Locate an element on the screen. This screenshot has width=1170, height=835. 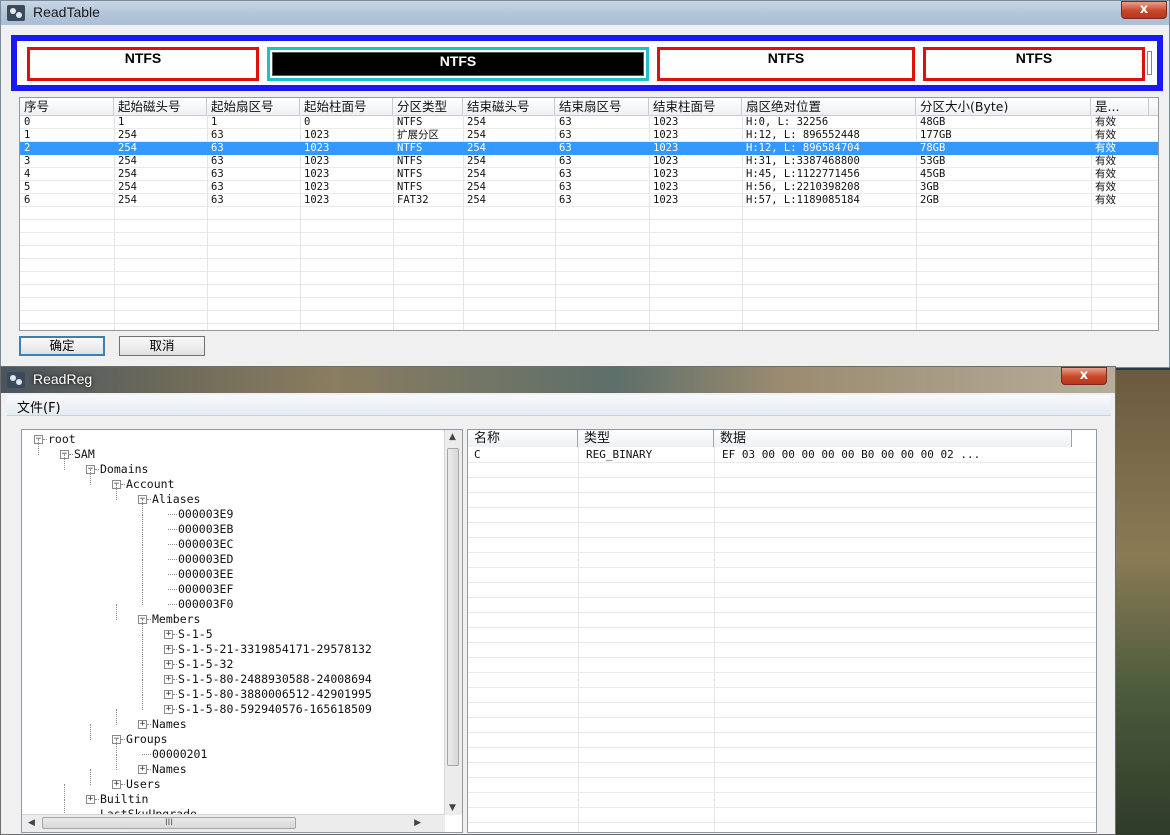
partition-block is located at coordinates (1149, 63).